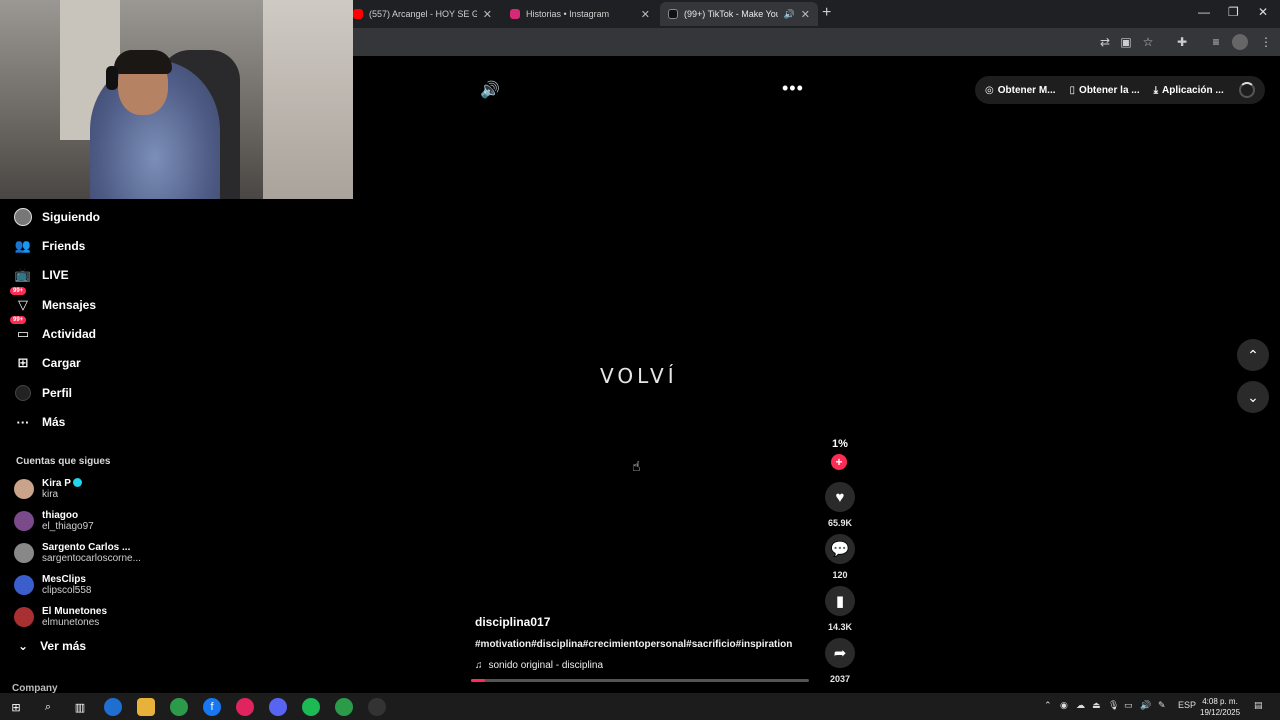 Image resolution: width=1280 pixels, height=720 pixels. Describe the element at coordinates (512, 622) in the screenshot. I see `video-author: disciplina017` at that location.